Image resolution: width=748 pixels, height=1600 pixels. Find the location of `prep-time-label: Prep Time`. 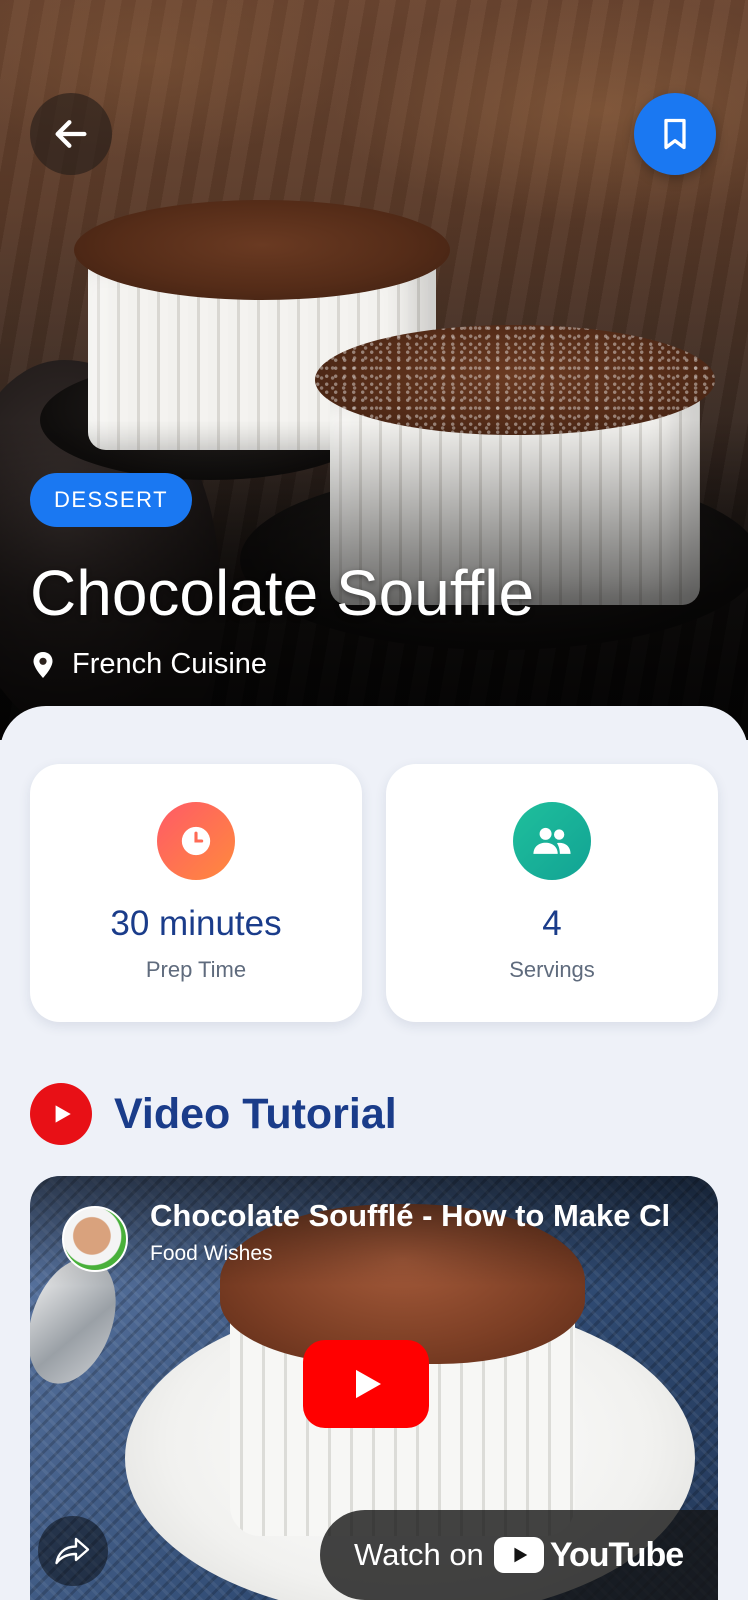

prep-time-label: Prep Time is located at coordinates (196, 969).